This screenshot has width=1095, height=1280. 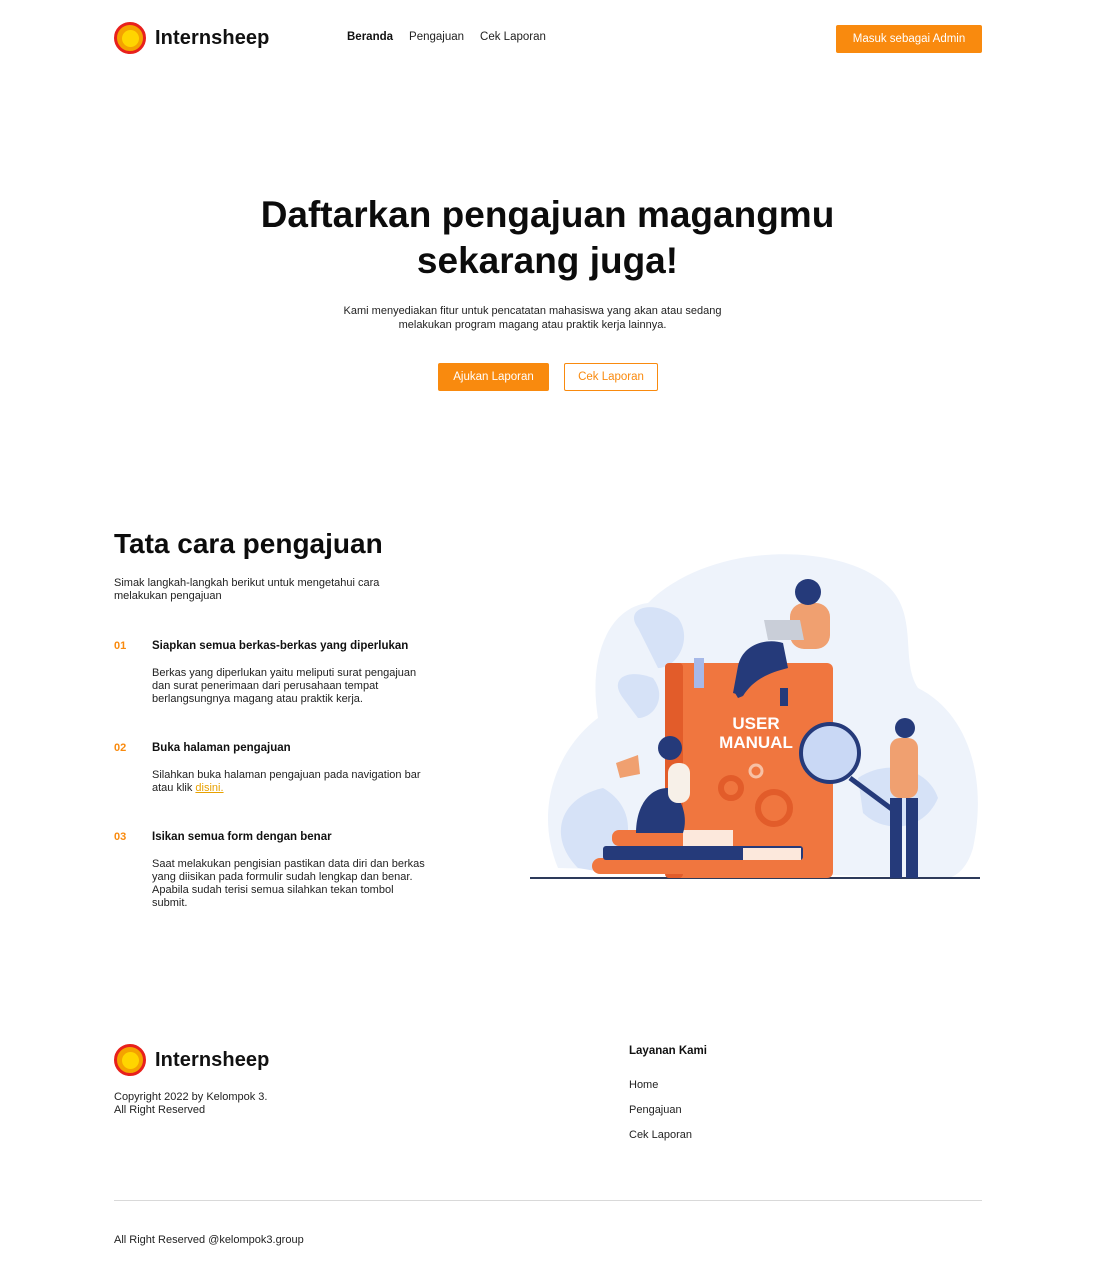 What do you see at coordinates (160, 1110) in the screenshot?
I see `copyright-line-2: All Right Reserved` at bounding box center [160, 1110].